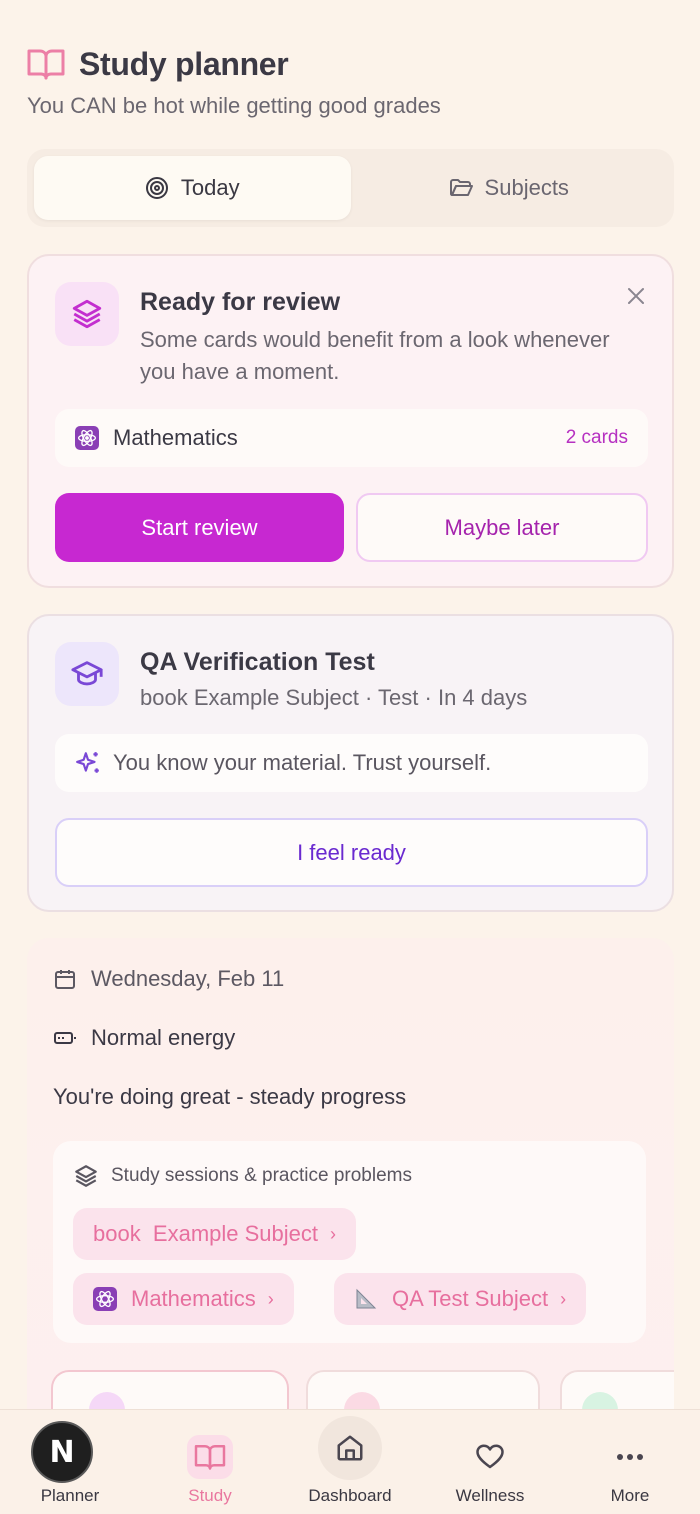  I want to click on more-dots-icon, so click(630, 1457).